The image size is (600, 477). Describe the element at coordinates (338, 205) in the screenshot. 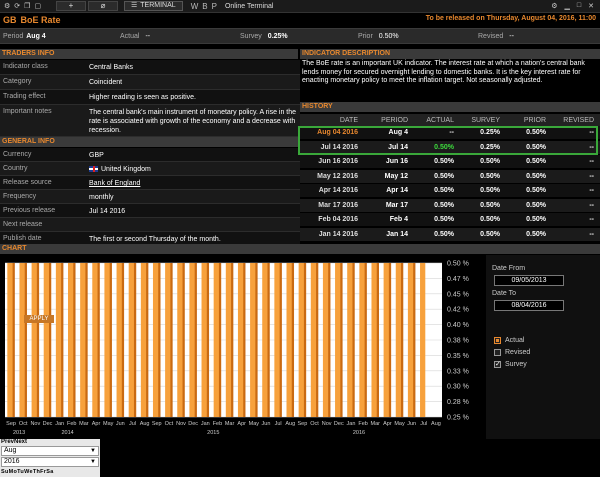

I see `history-cell-date: Mar 17 2016` at that location.